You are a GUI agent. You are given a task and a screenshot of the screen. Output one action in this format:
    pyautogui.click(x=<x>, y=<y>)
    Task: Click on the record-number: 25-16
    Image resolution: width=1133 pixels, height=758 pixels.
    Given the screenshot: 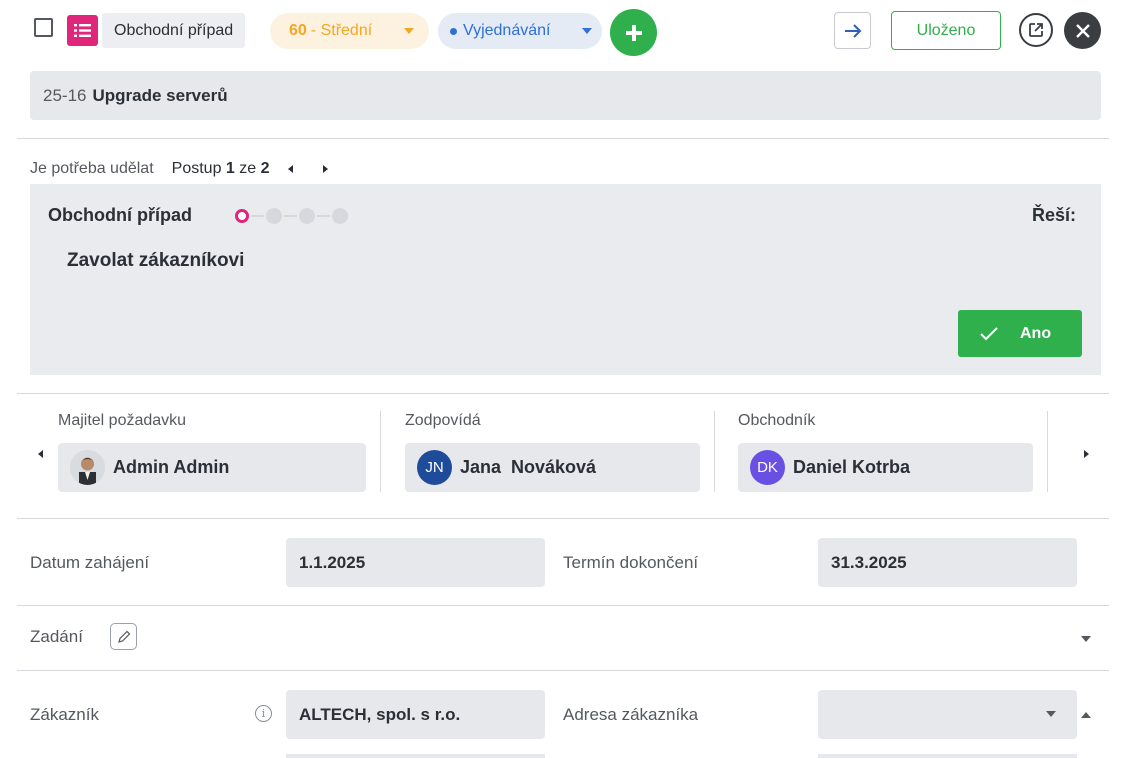 What is the action you would take?
    pyautogui.click(x=65, y=95)
    